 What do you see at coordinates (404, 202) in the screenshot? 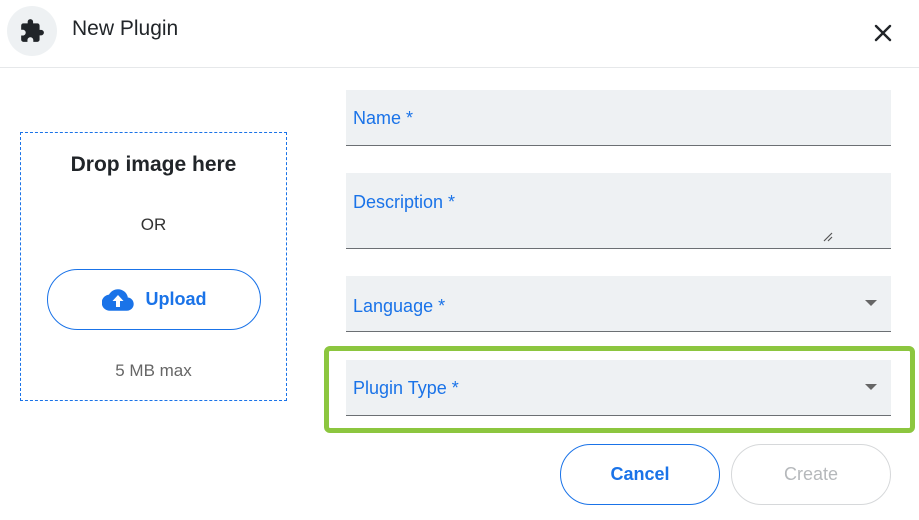
I see `description-field-label: Description *` at bounding box center [404, 202].